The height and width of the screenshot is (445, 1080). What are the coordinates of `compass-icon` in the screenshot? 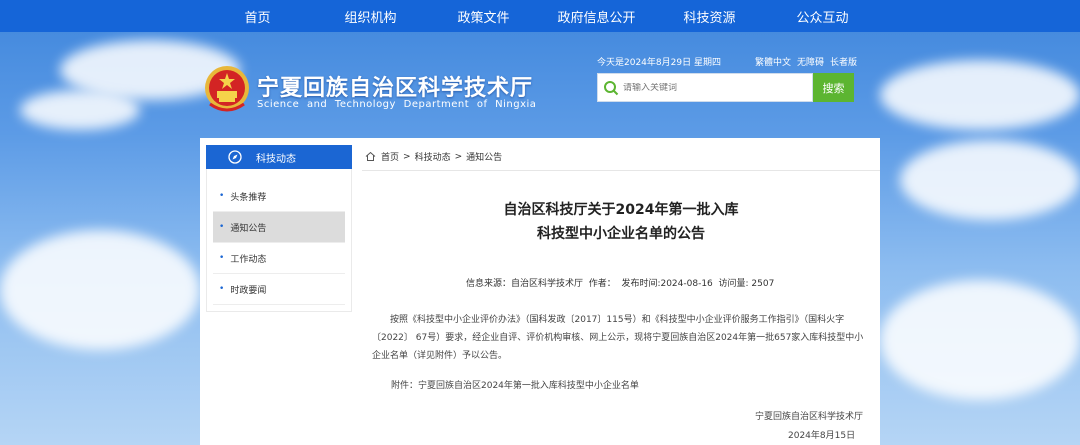 It's located at (235, 157).